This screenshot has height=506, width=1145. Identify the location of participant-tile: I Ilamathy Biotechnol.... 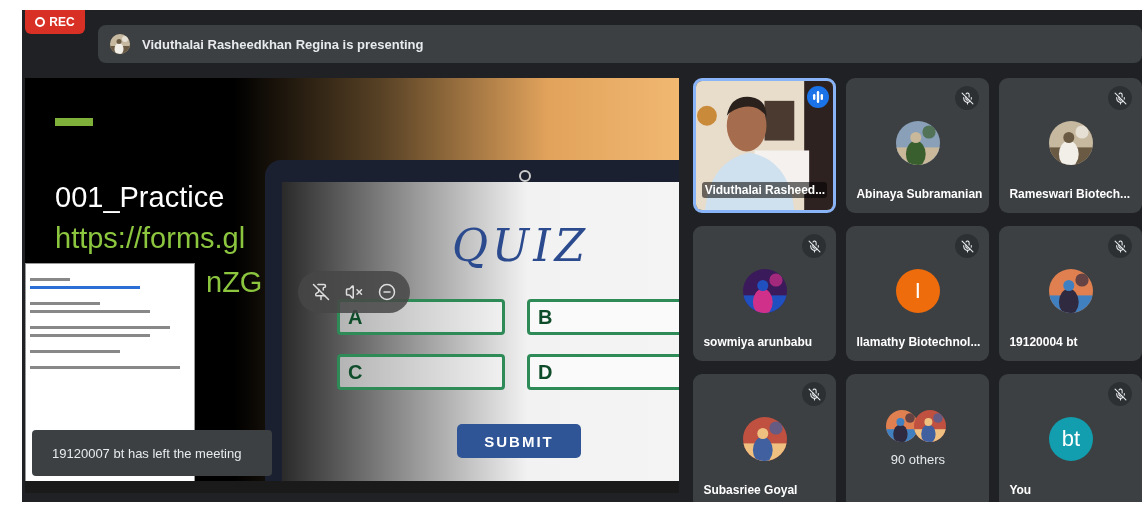
(918, 293).